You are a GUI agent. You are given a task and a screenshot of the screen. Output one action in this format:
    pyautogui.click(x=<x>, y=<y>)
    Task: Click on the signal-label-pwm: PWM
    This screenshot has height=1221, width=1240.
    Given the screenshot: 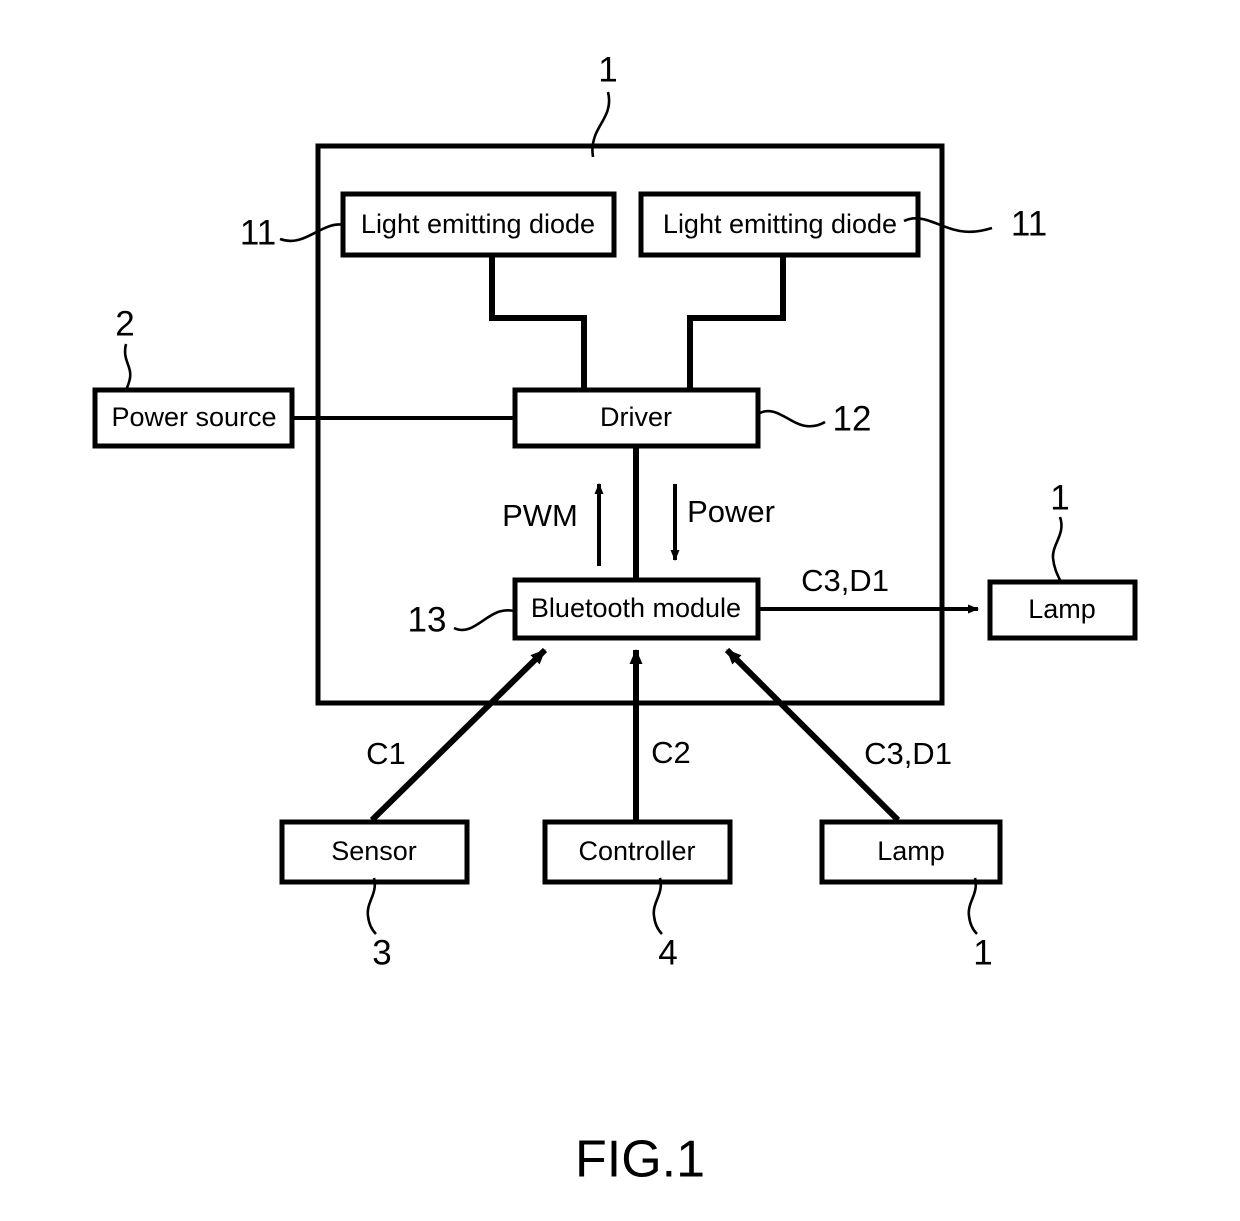 What is the action you would take?
    pyautogui.click(x=540, y=515)
    